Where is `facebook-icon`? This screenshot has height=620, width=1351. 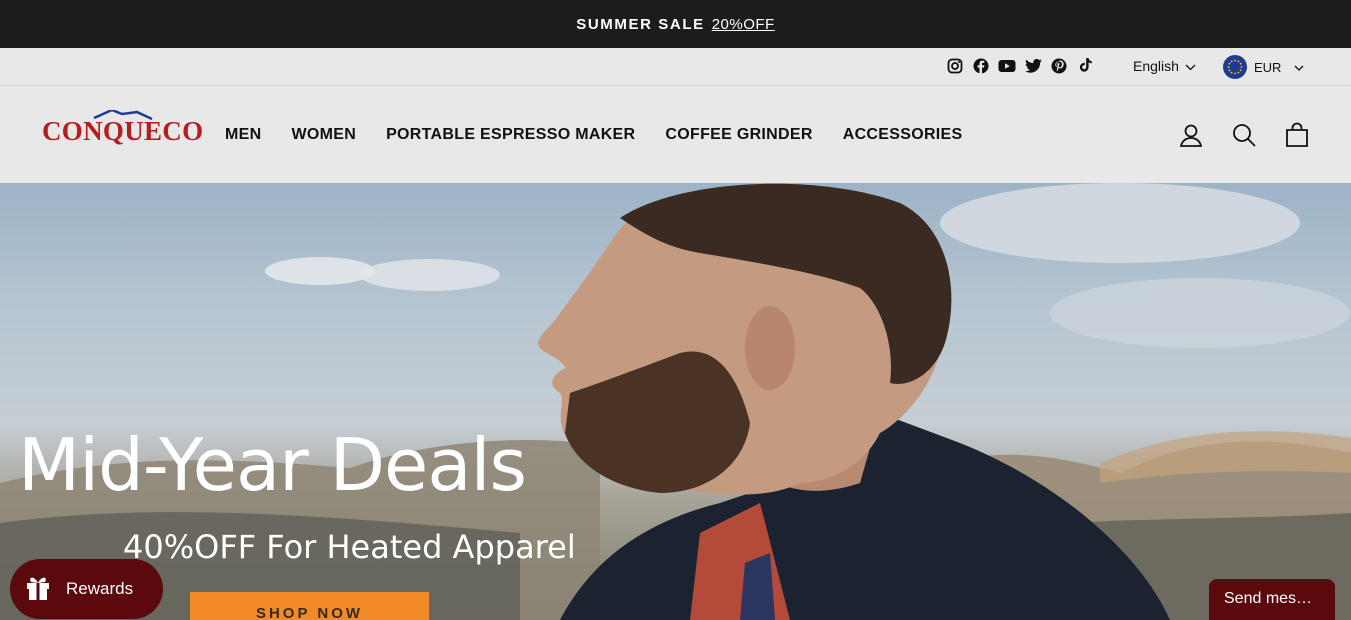
facebook-icon is located at coordinates (981, 66).